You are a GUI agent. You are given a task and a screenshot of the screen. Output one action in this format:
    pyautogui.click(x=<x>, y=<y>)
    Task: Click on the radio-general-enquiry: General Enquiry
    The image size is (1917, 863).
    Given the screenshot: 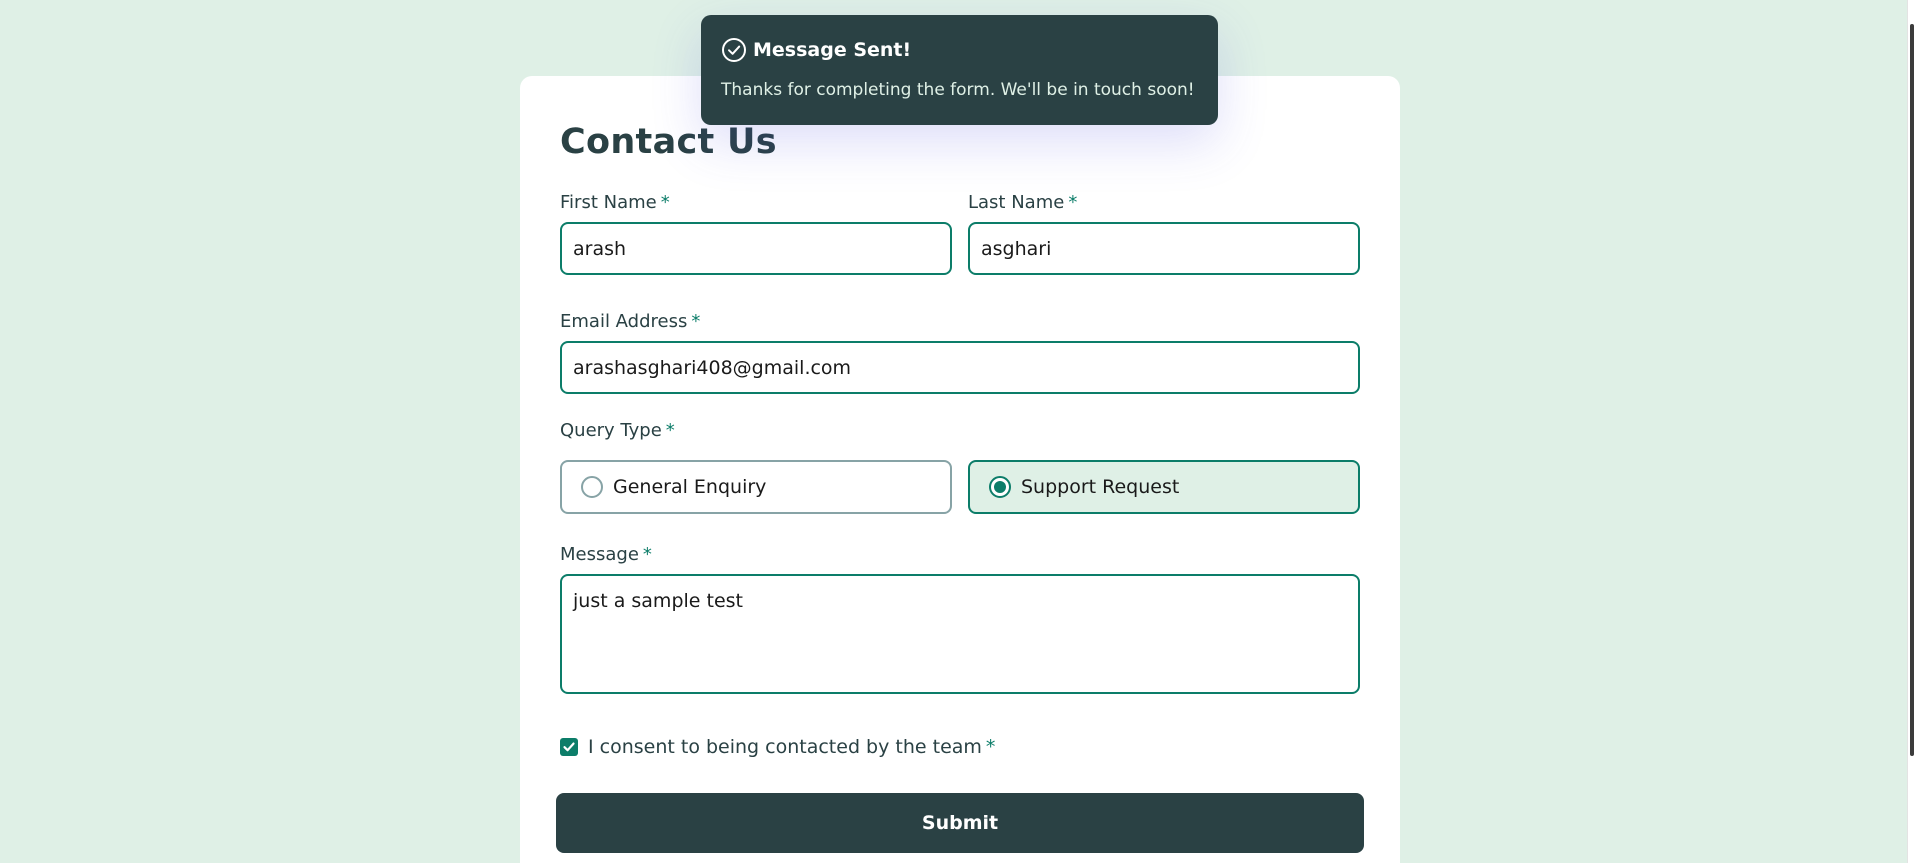 What is the action you would take?
    pyautogui.click(x=756, y=487)
    